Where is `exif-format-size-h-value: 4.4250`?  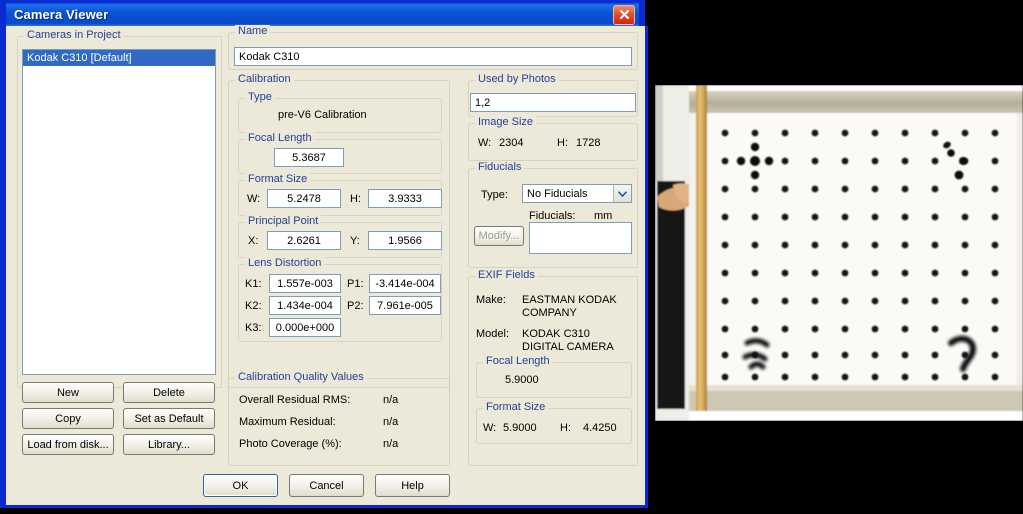 exif-format-size-h-value: 4.4250 is located at coordinates (600, 428).